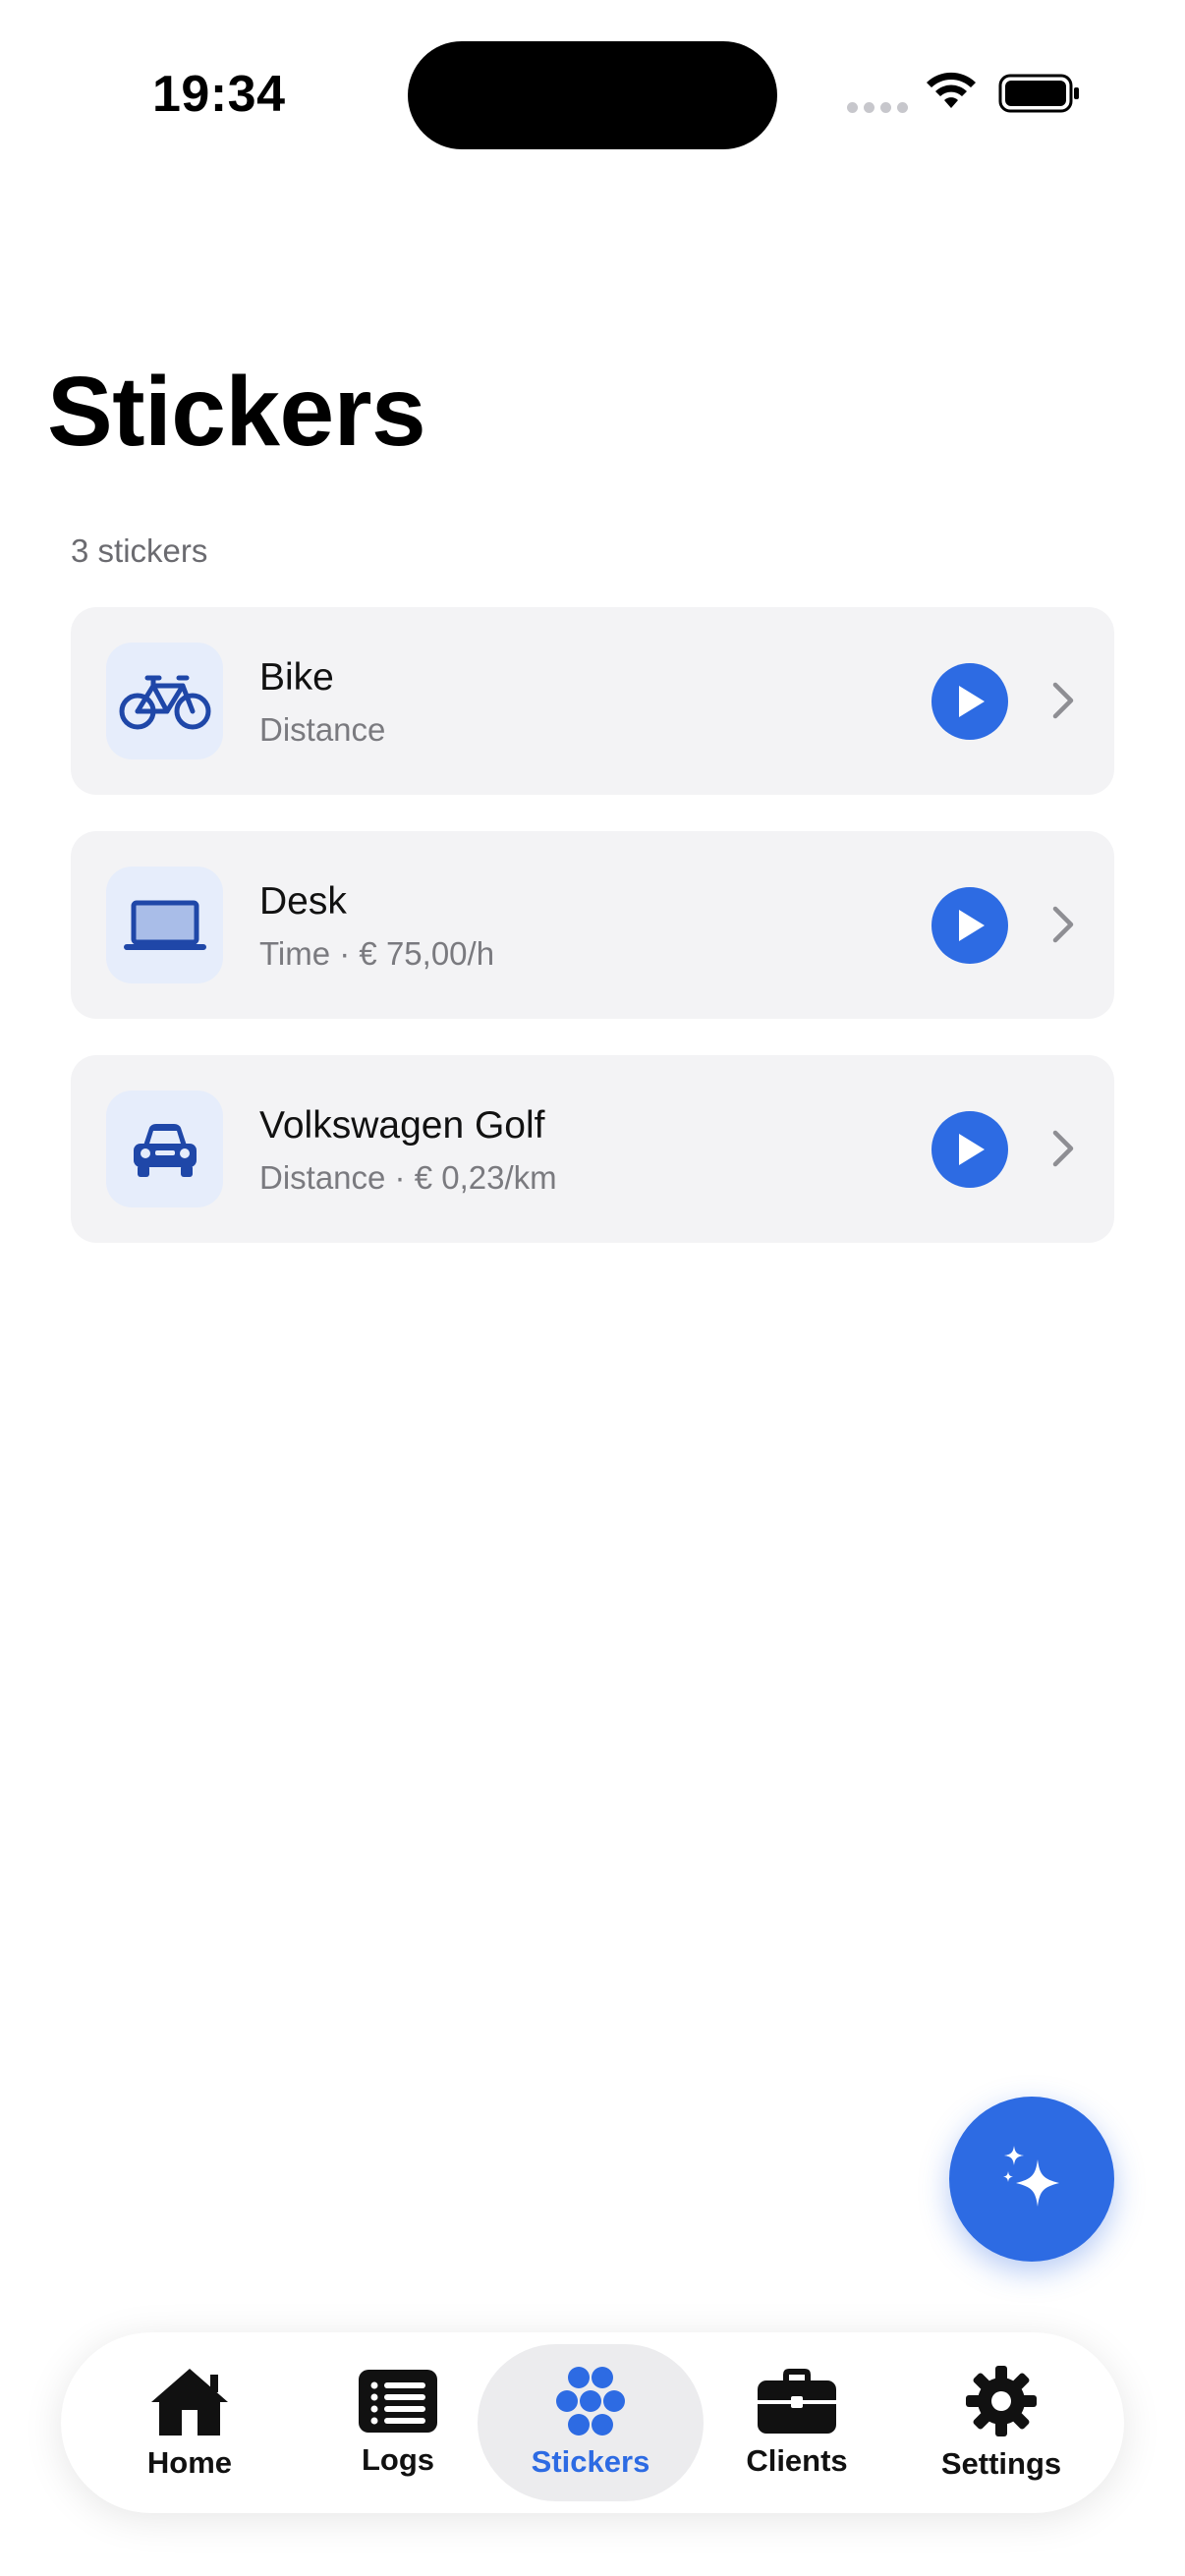 The height and width of the screenshot is (2576, 1185). I want to click on bike-icon, so click(165, 702).